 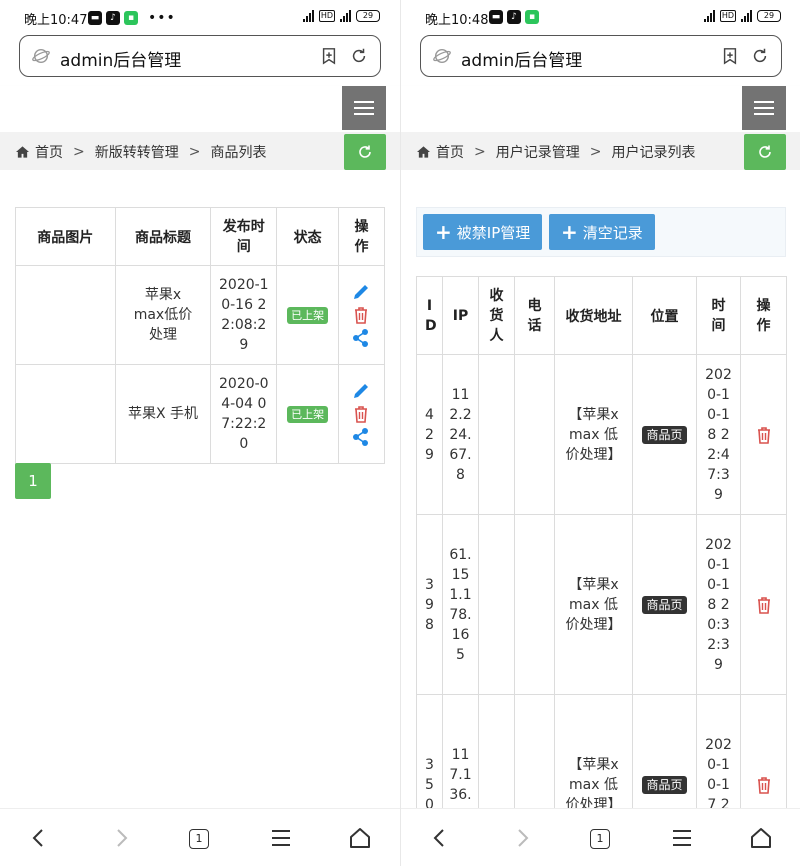 I want to click on col-header-time: 时间, so click(x=718, y=315).